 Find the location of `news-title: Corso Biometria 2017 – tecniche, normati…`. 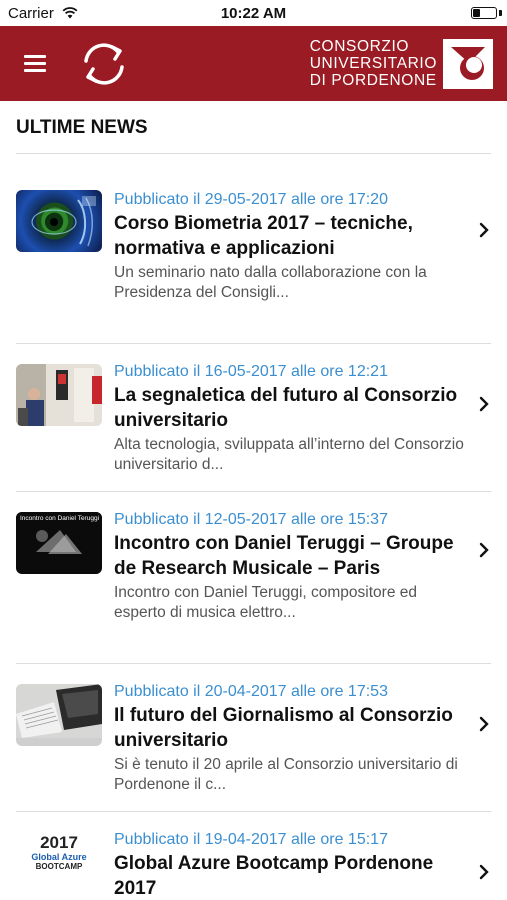

news-title: Corso Biometria 2017 – tecniche, normati… is located at coordinates (263, 236).